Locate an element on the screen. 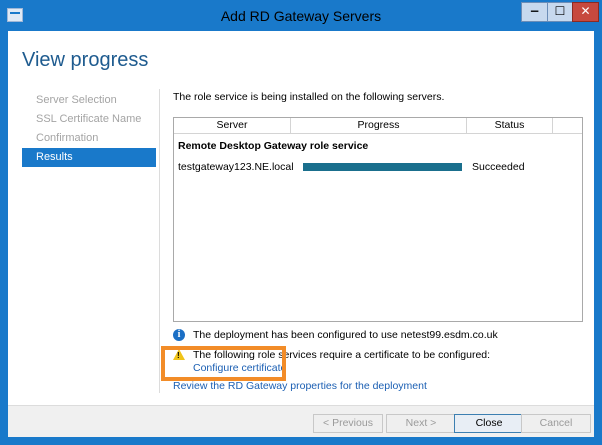  next-button: Next > is located at coordinates (421, 423).